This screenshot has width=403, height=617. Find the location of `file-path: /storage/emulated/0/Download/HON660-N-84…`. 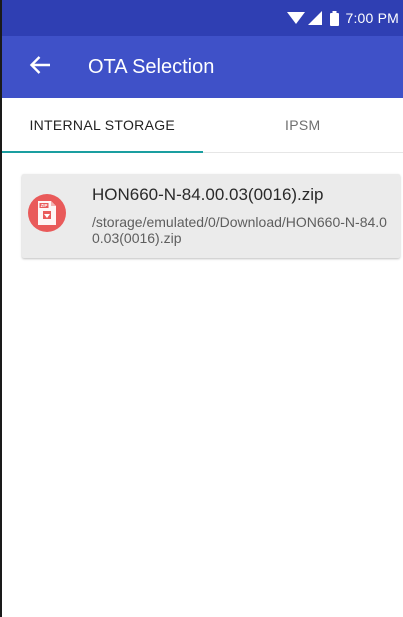

file-path: /storage/emulated/0/Download/HON660-N-84… is located at coordinates (239, 230).